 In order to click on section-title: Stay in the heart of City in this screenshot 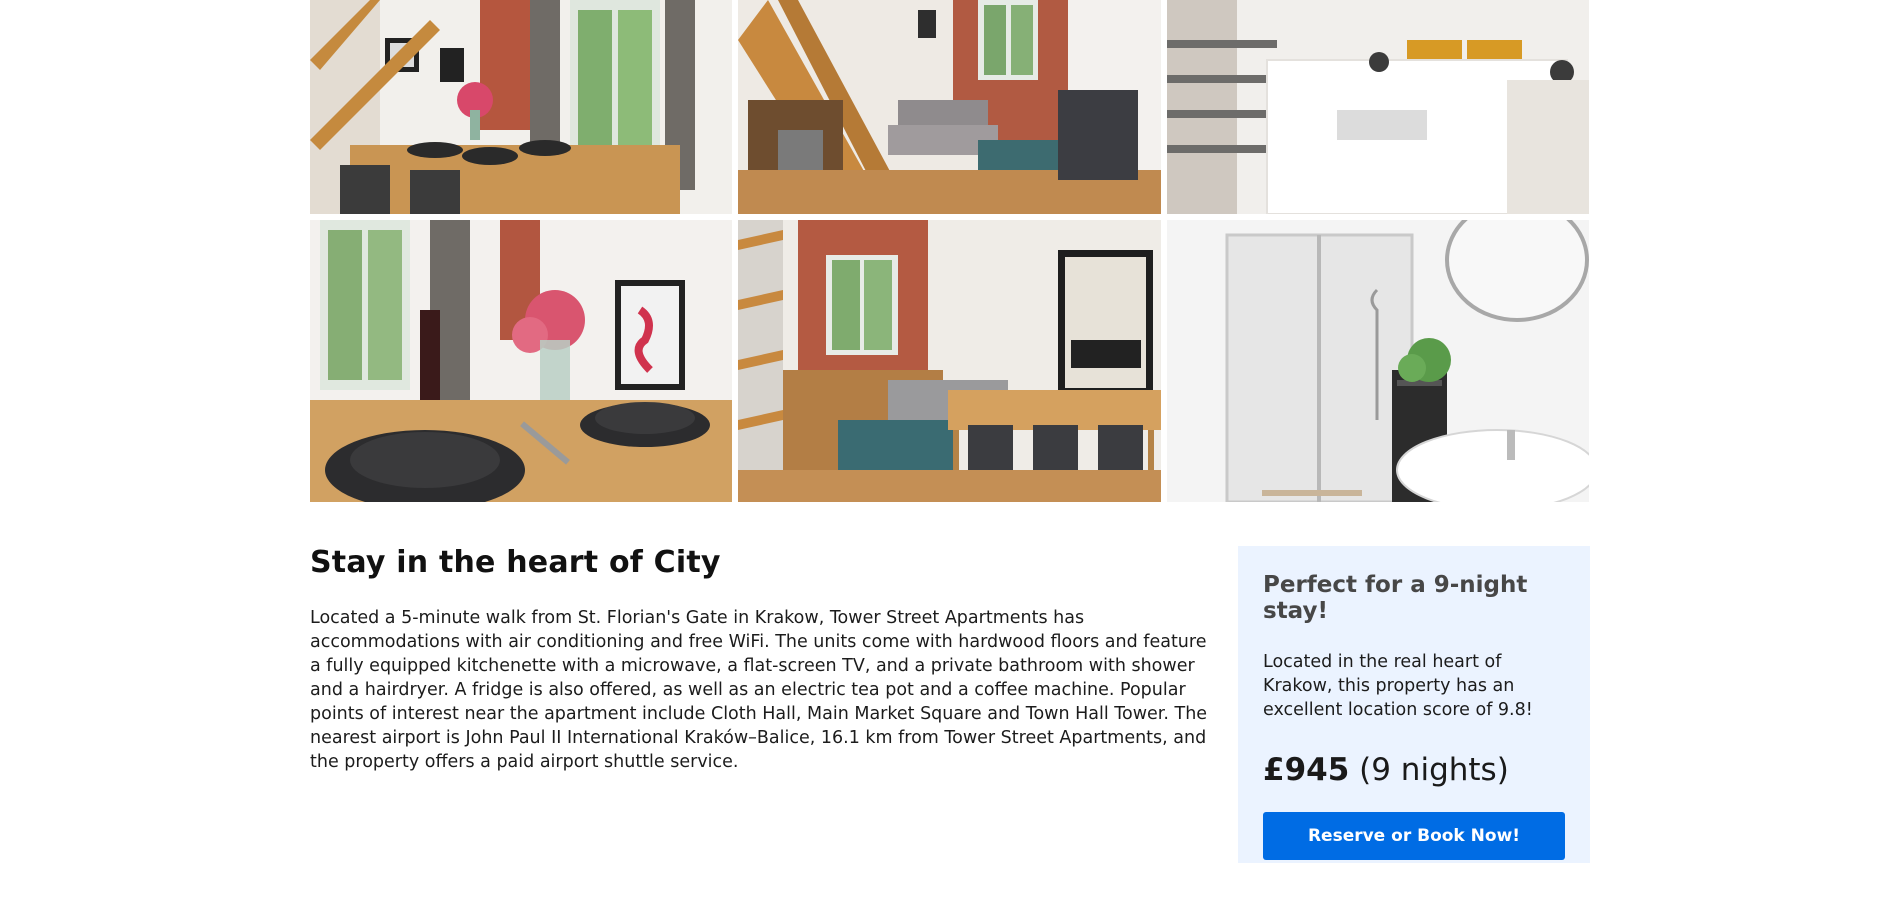, I will do `click(515, 562)`.